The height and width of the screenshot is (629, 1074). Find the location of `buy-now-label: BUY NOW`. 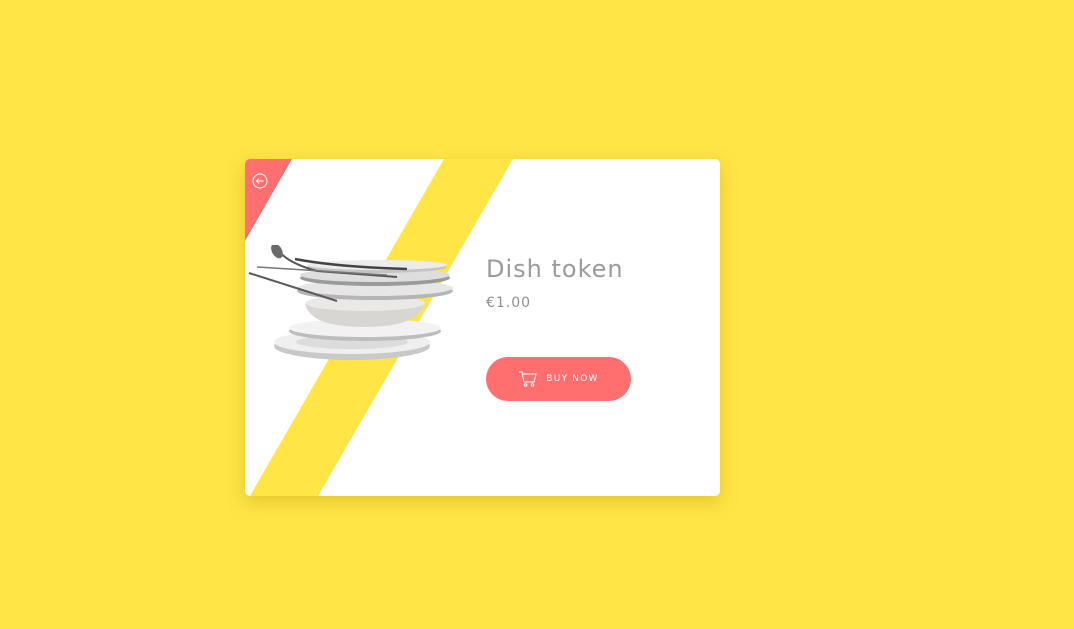

buy-now-label: BUY NOW is located at coordinates (572, 379).